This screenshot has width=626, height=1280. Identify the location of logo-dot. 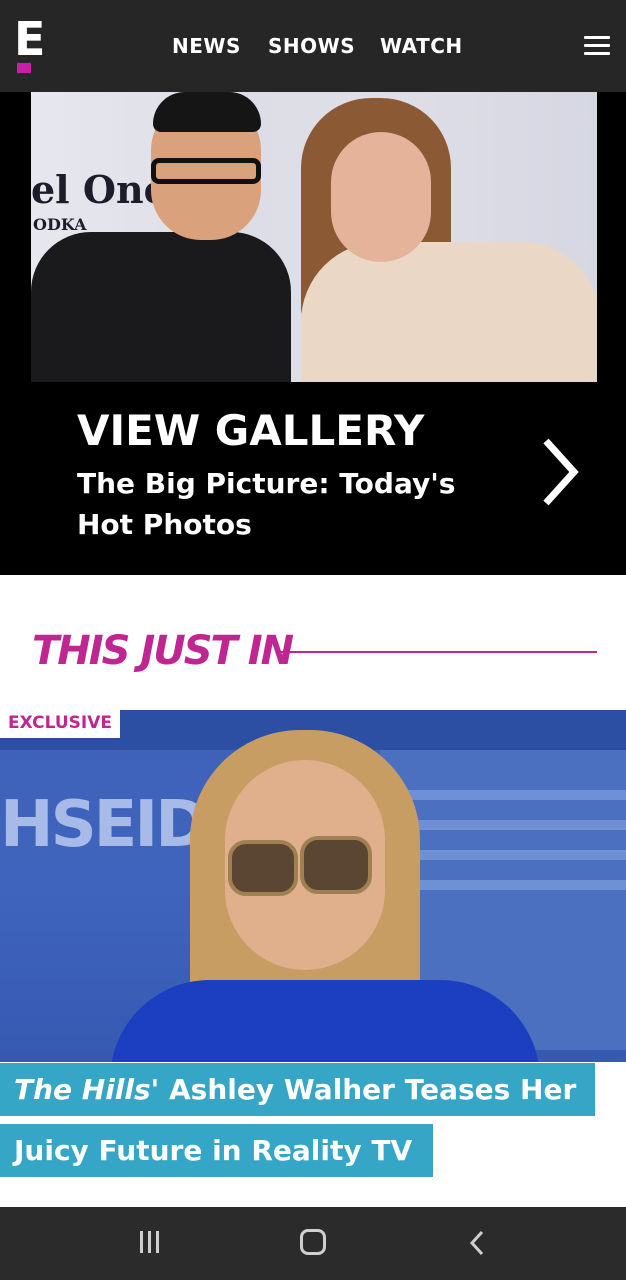
(24, 68).